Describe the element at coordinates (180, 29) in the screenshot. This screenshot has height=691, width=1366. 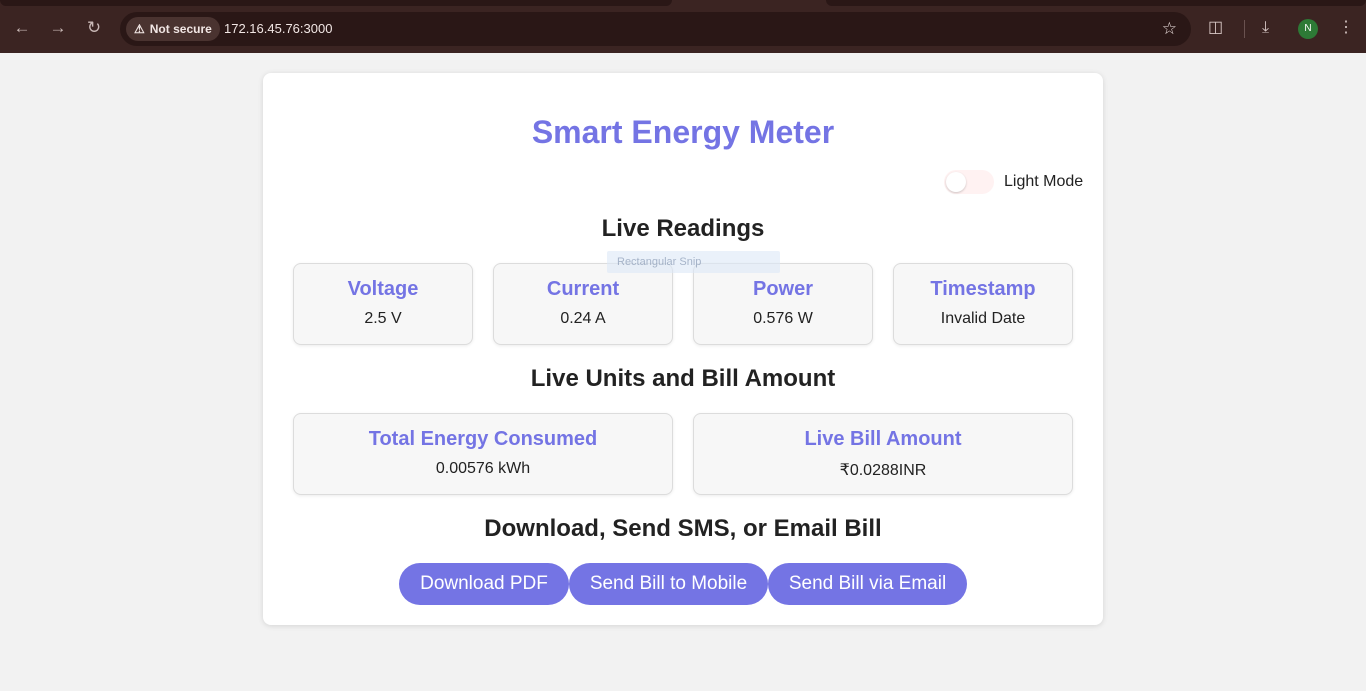
I see `security-label: Not secure` at that location.